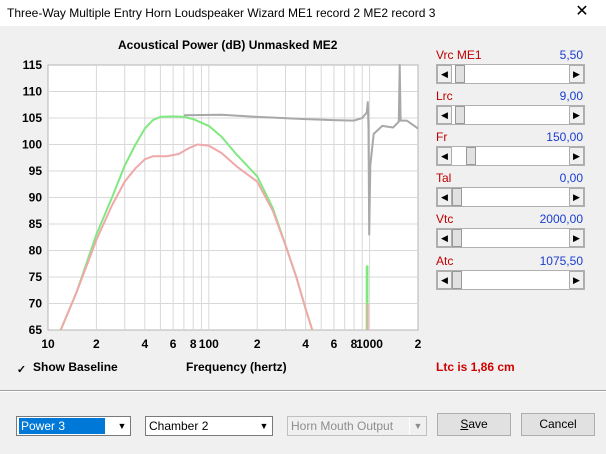 The width and height of the screenshot is (606, 454). I want to click on y-tick-label: 100, so click(32, 145).